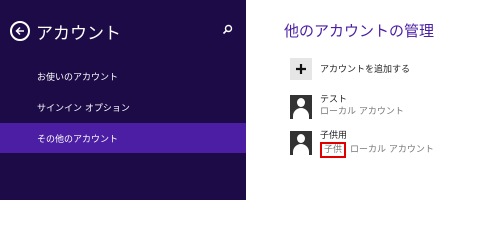  I want to click on account-row-test: テスト ローカル アカウント, so click(347, 109).